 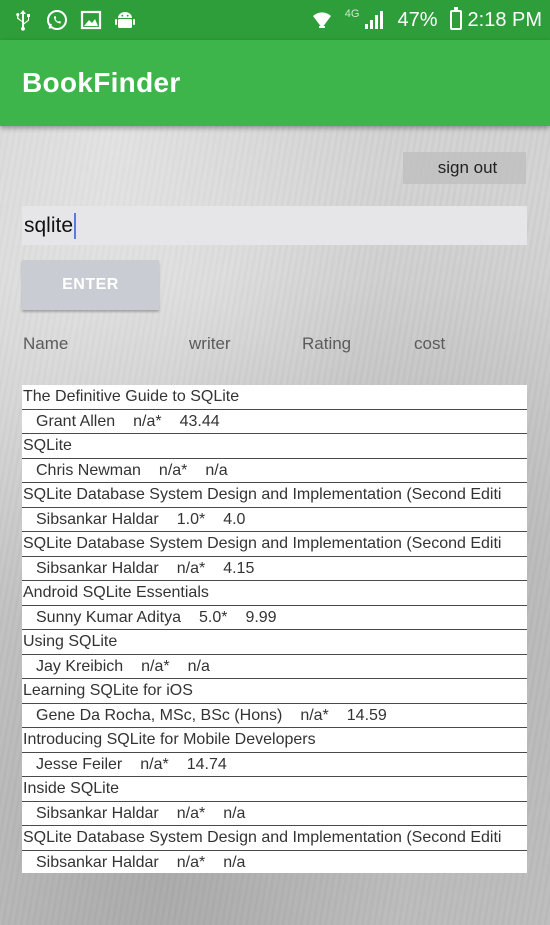 I want to click on book-cost: 9.99, so click(x=261, y=617).